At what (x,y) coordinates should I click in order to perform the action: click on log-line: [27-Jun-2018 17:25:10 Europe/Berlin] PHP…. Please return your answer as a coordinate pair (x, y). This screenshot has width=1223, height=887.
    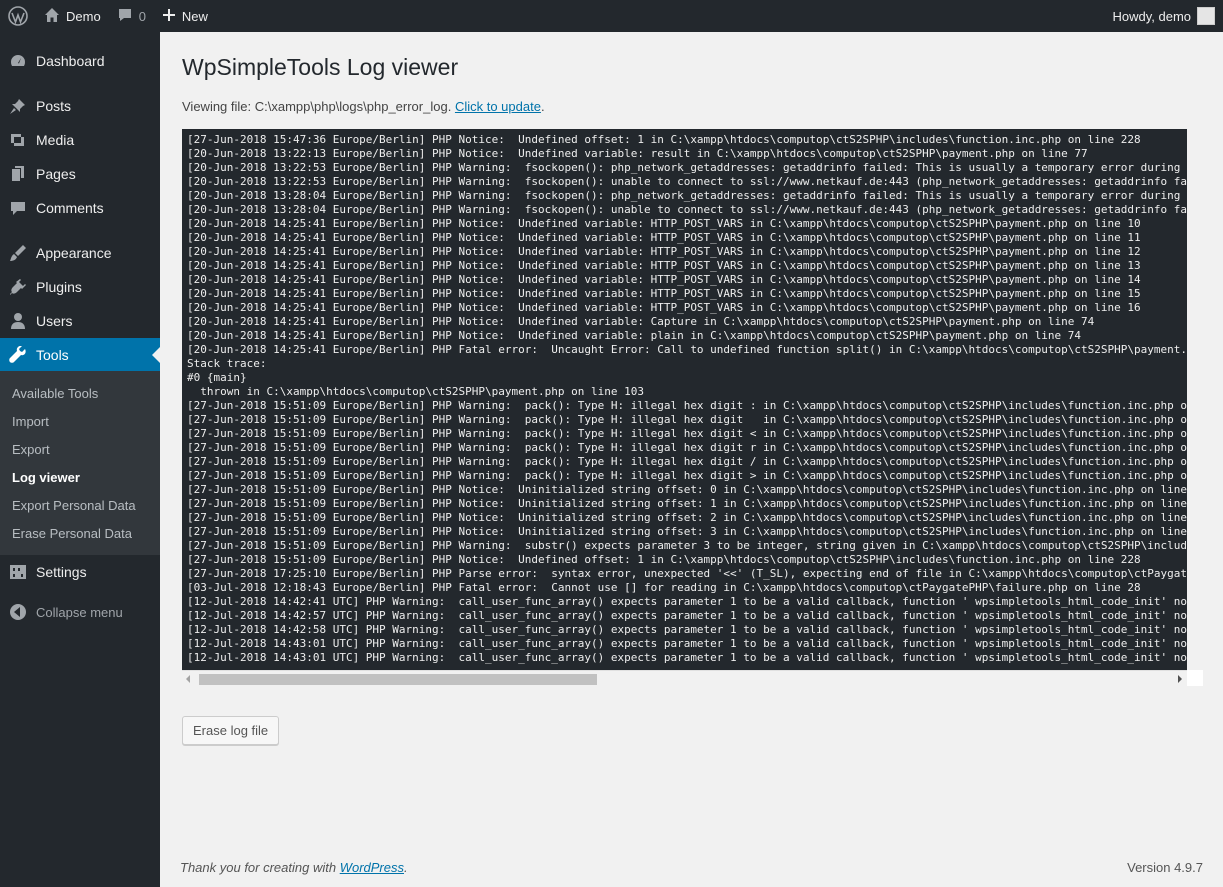
    Looking at the image, I should click on (687, 573).